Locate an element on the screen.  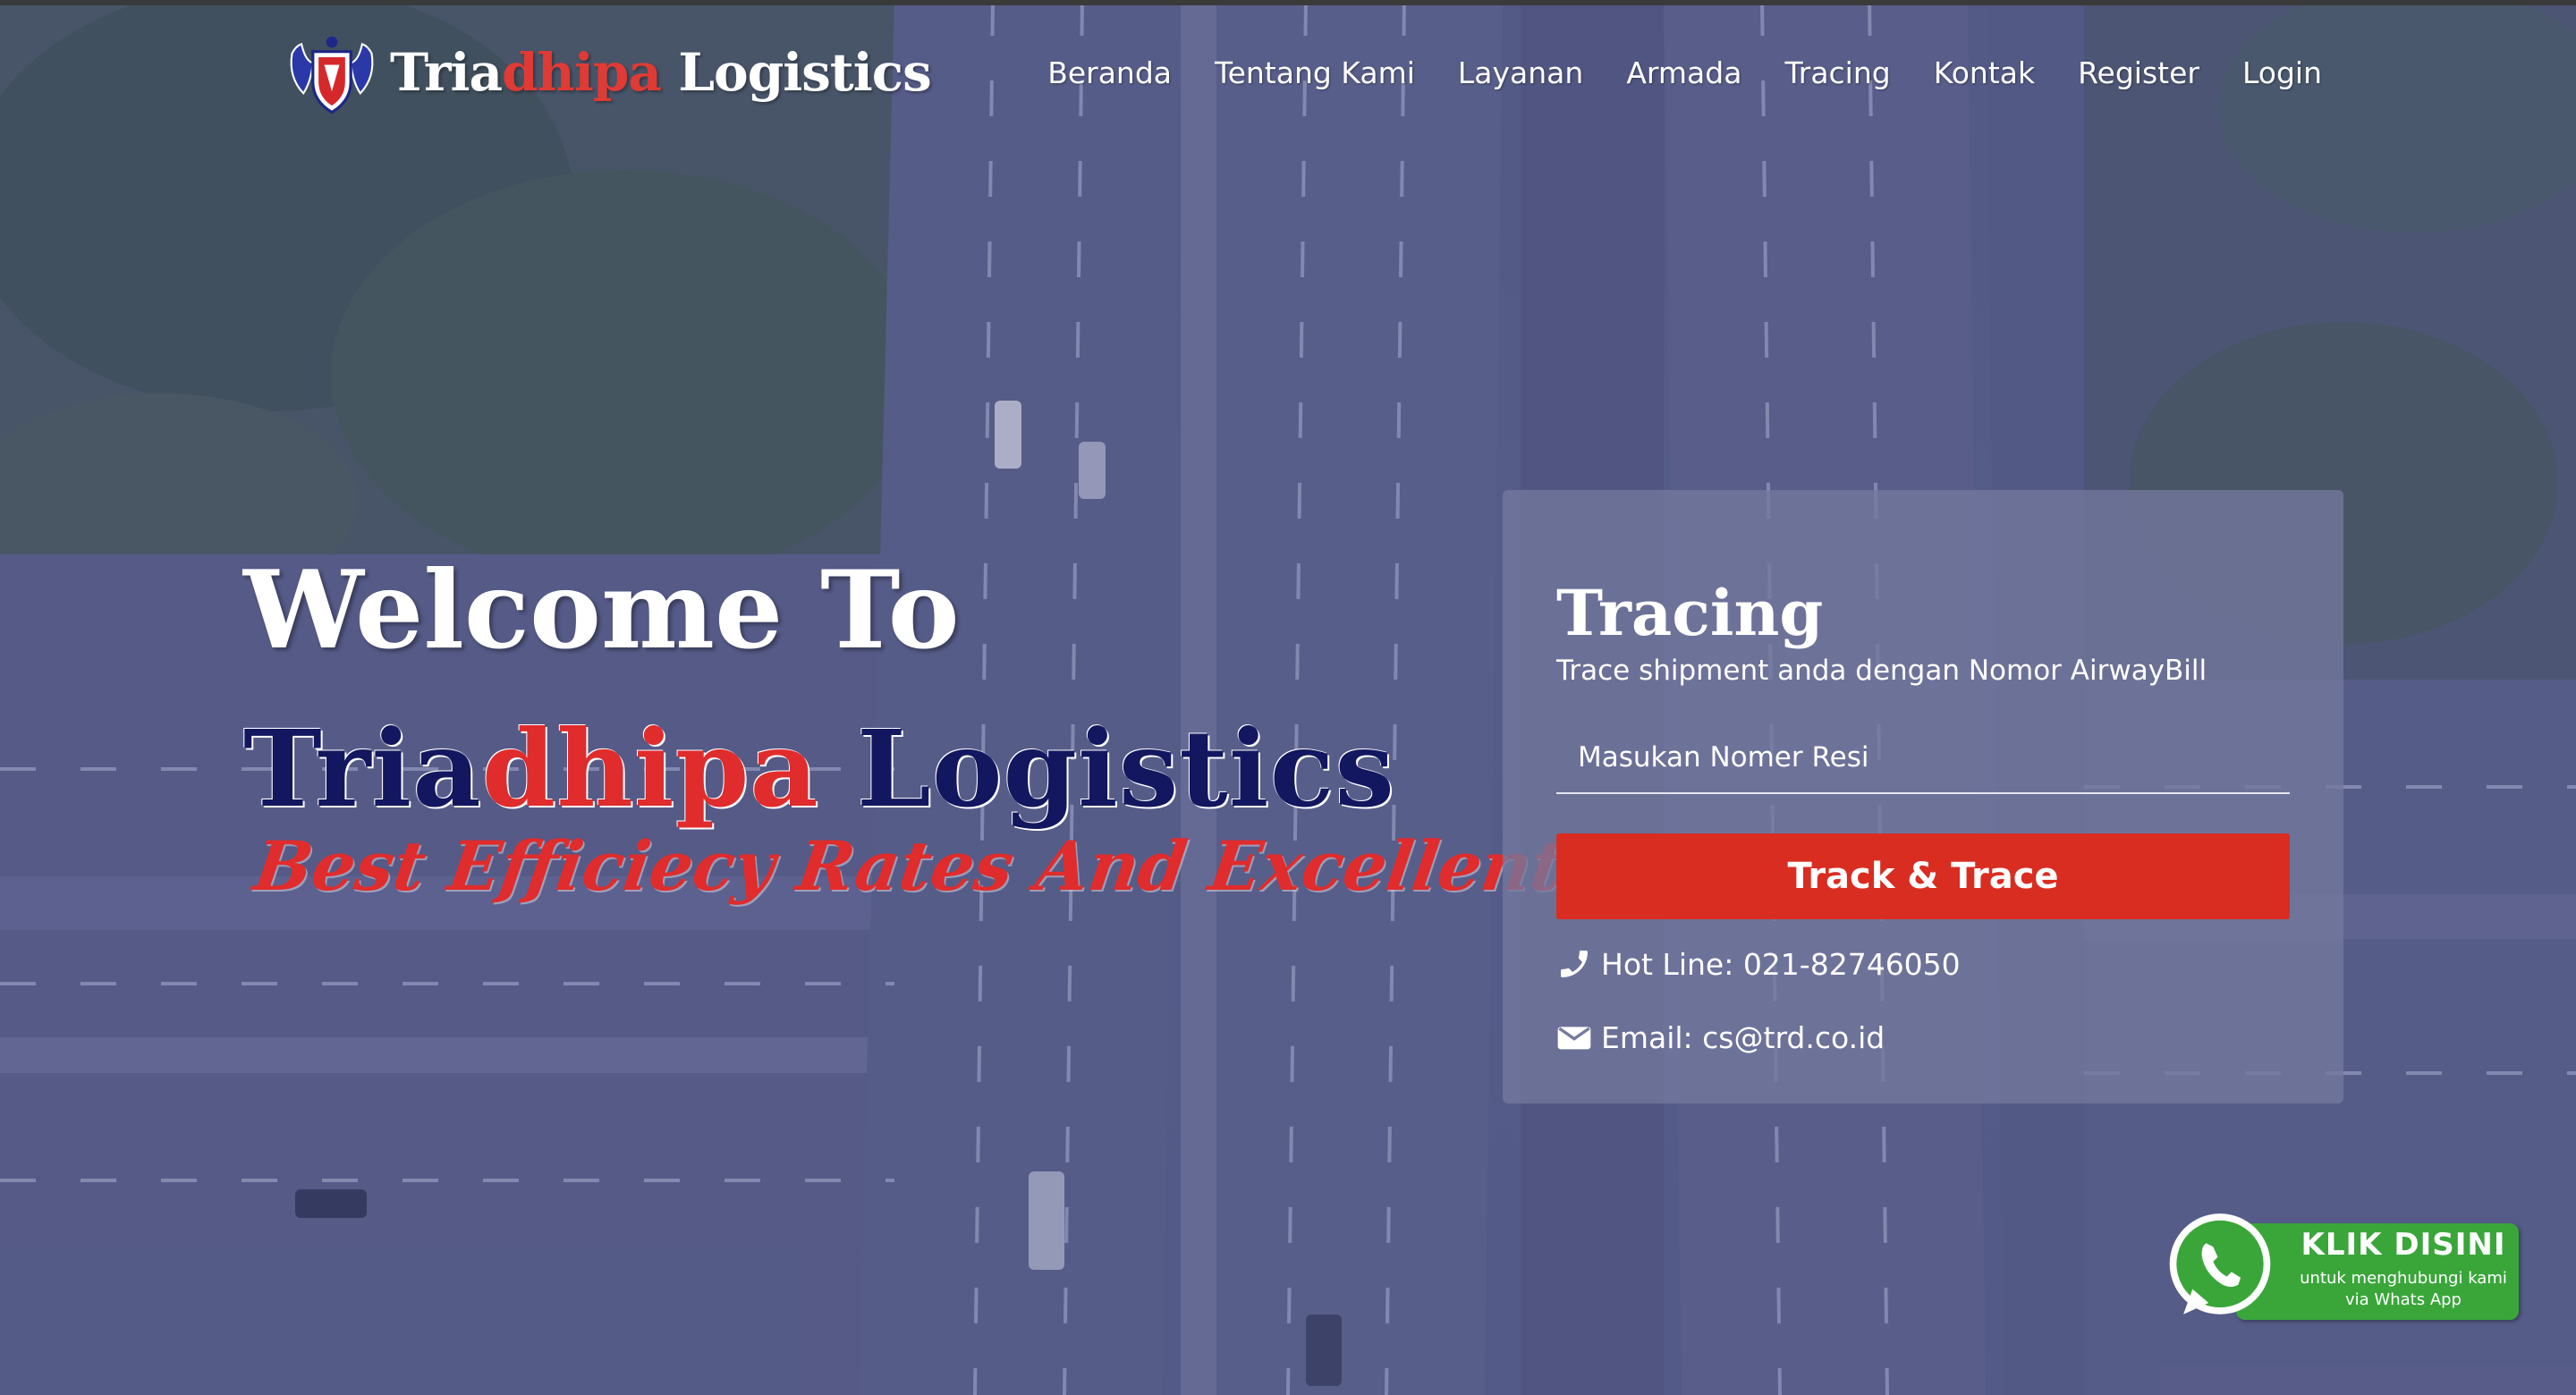
phone-icon is located at coordinates (1574, 964).